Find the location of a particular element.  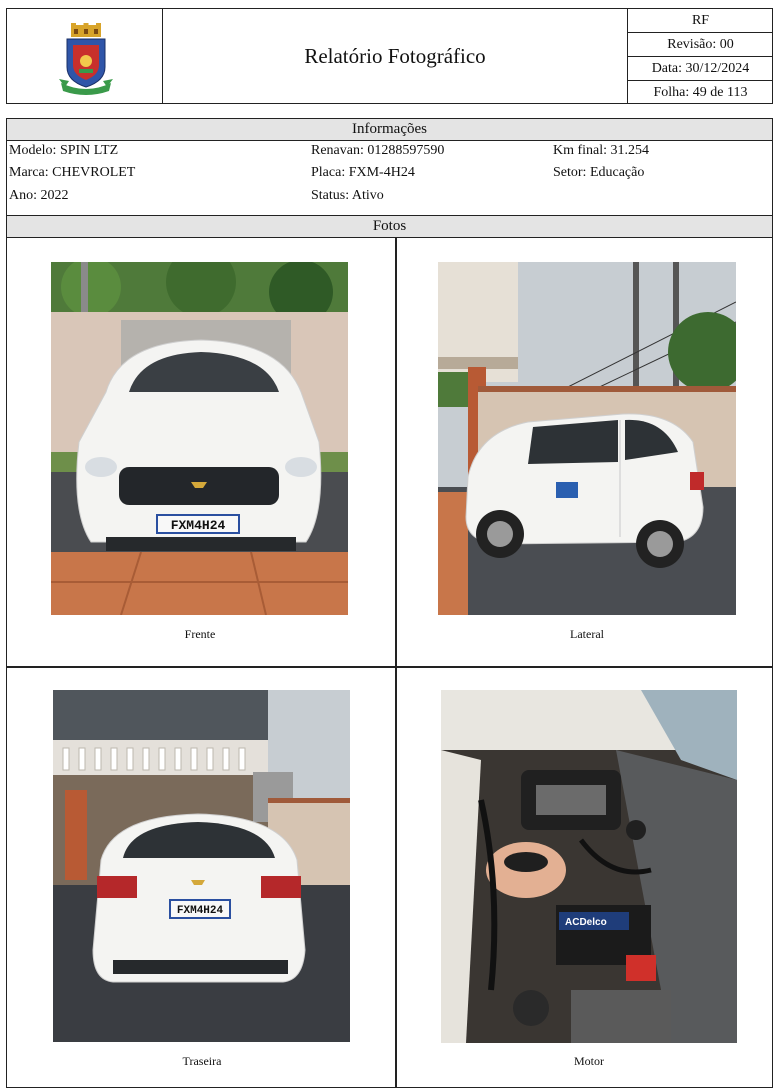

report-title: Relatório Fotográfico is located at coordinates (395, 55).